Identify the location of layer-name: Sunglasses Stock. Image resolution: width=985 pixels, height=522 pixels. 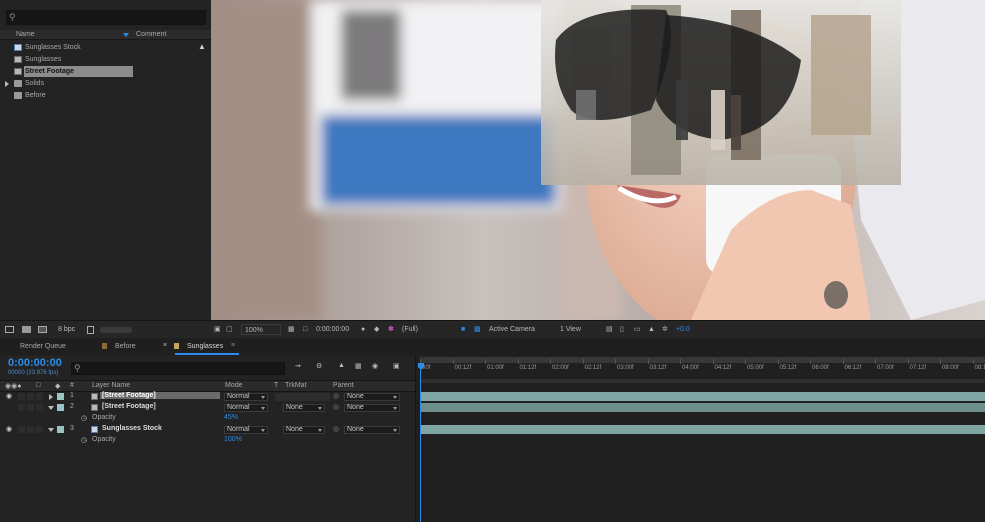
(132, 428).